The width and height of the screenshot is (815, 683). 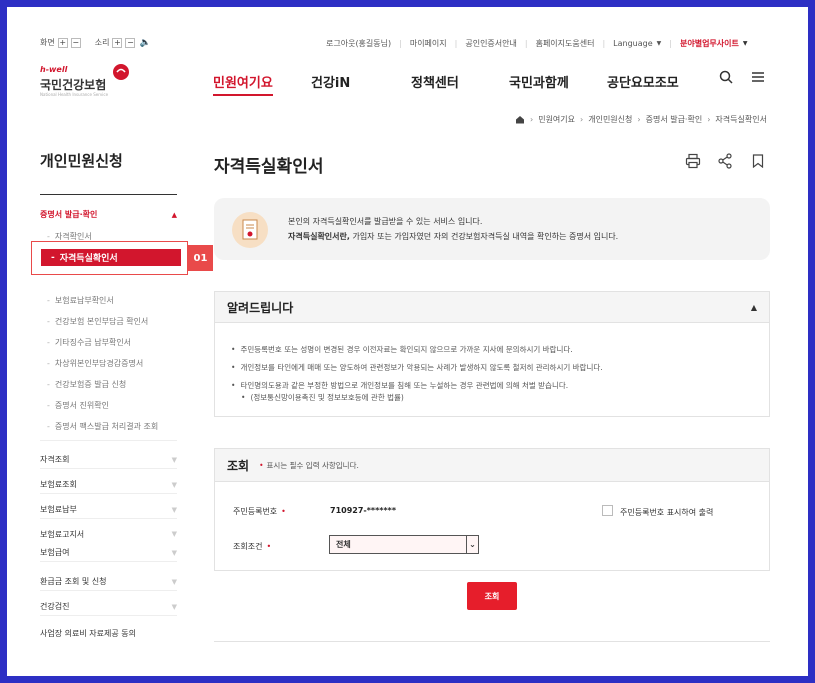 What do you see at coordinates (492, 307) in the screenshot?
I see `notice-panel-header: 알려드립니다 ▲` at bounding box center [492, 307].